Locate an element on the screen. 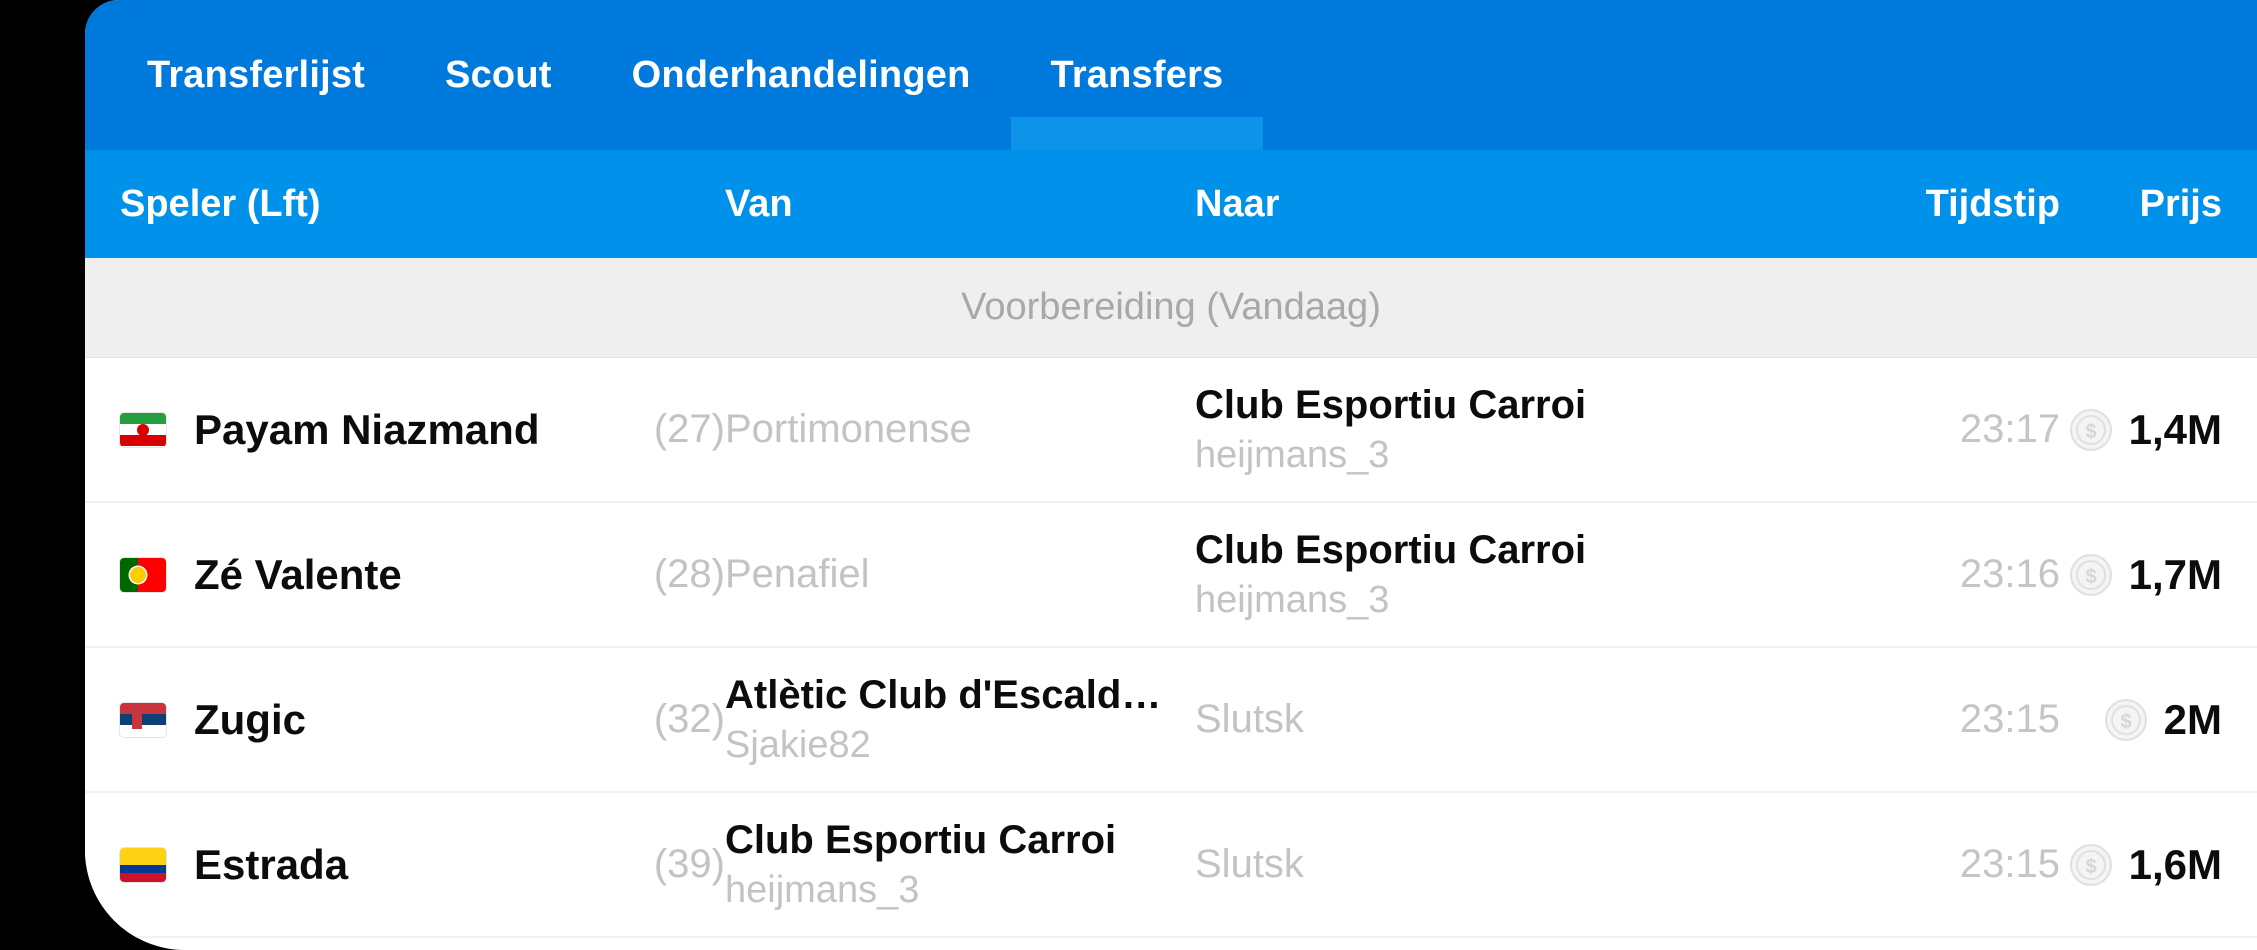 The image size is (2257, 950). cell-price: $1,7M is located at coordinates (2158, 575).